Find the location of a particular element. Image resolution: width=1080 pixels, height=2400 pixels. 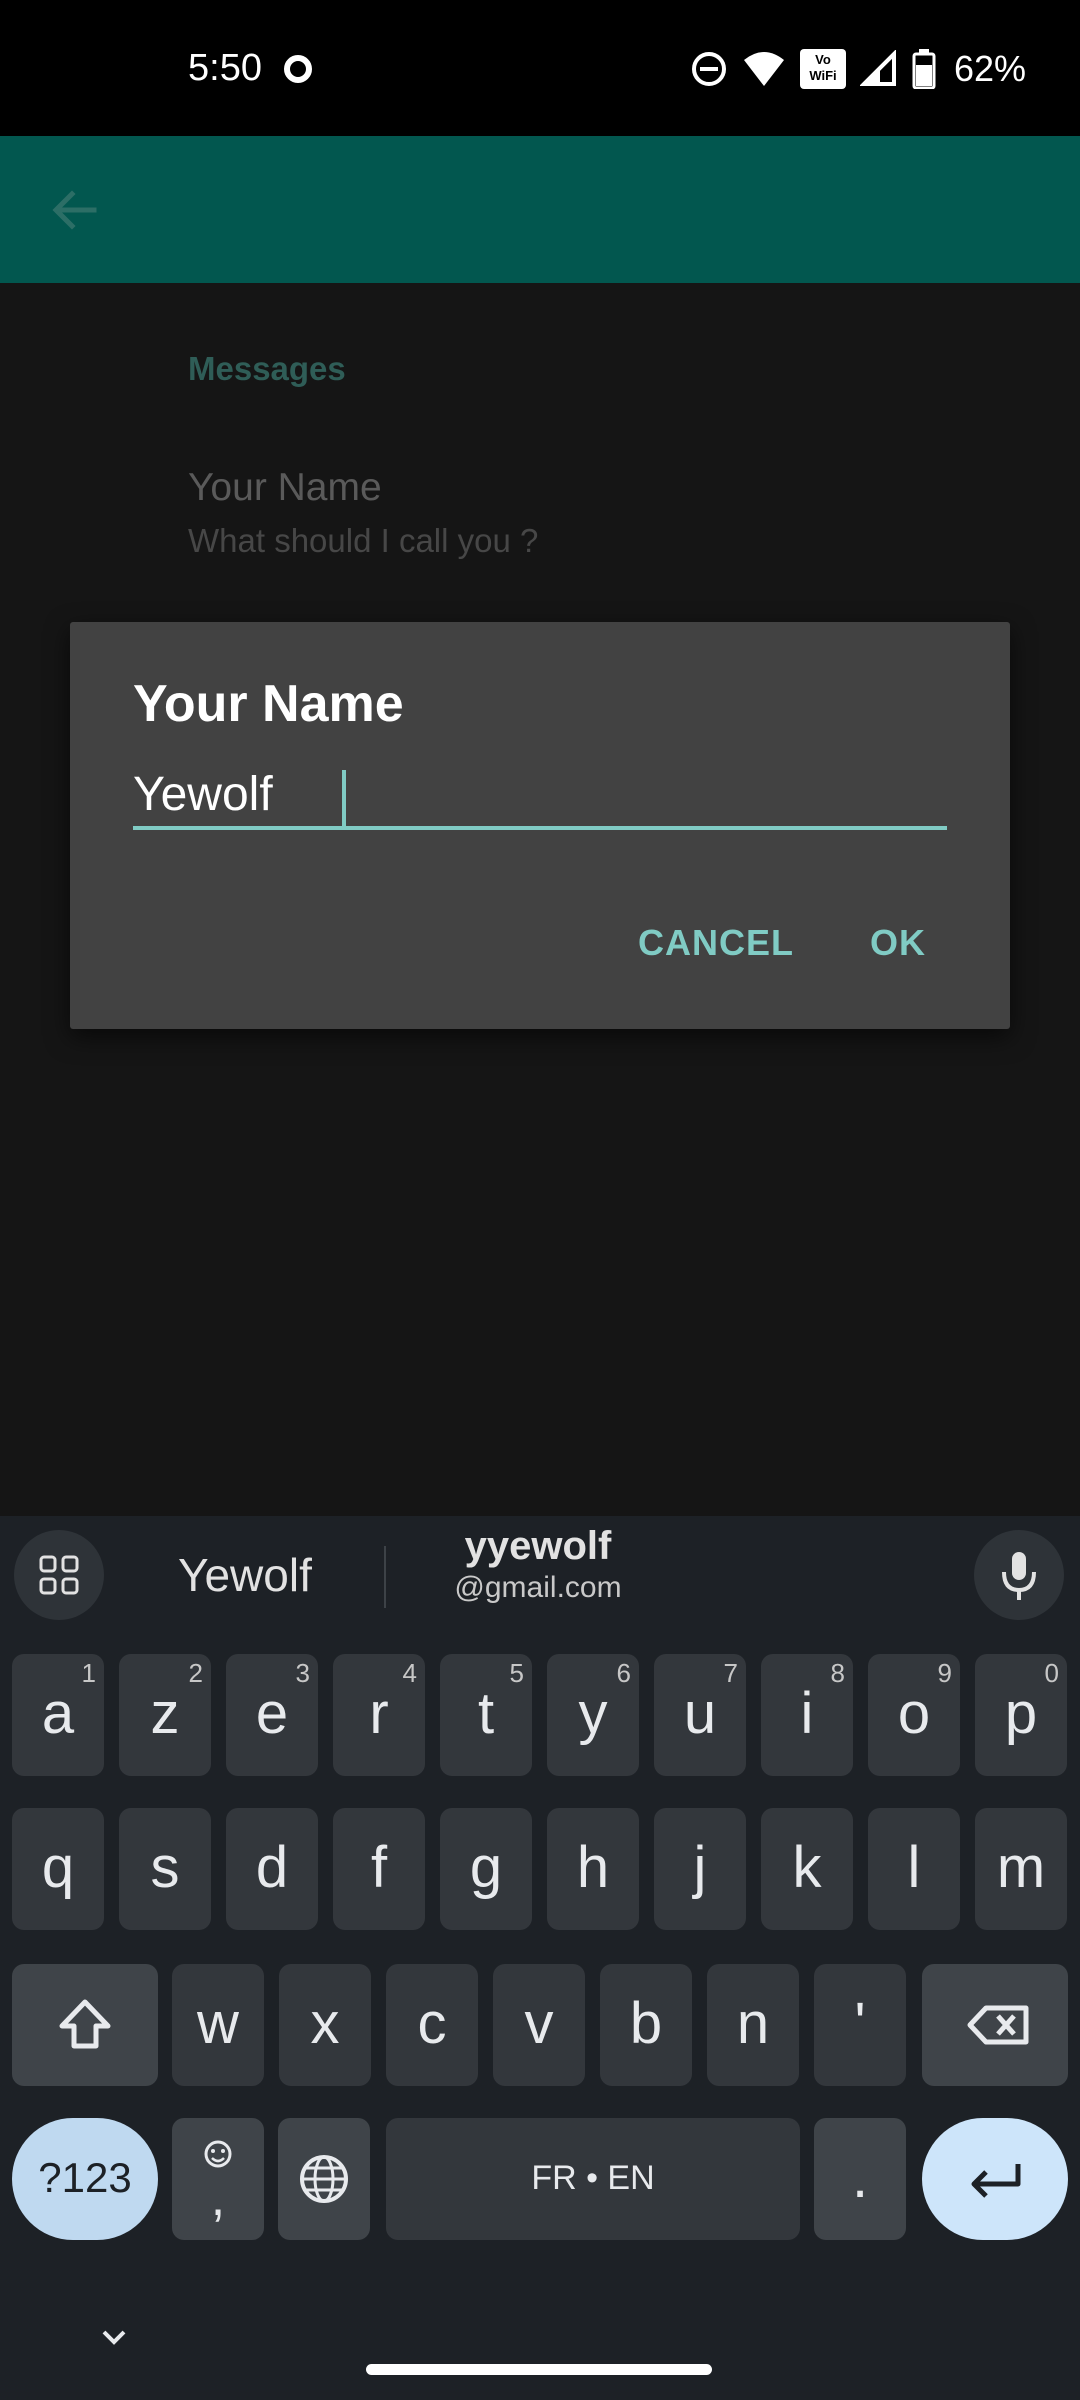

key-w: w is located at coordinates (218, 2025).